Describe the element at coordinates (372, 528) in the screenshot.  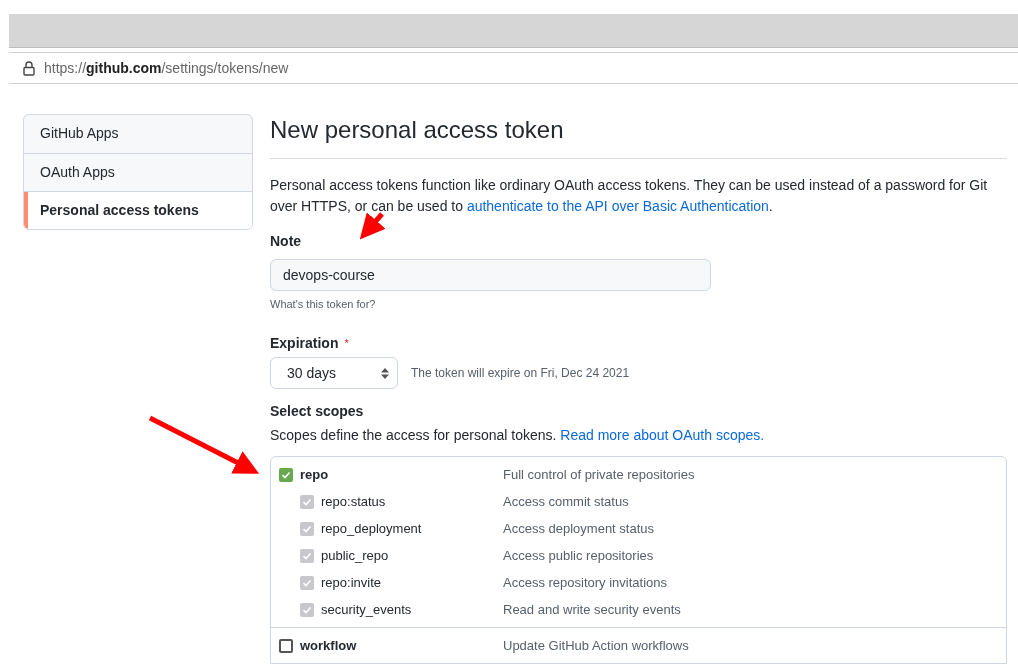
I see `scope-name: repo_deployment` at that location.